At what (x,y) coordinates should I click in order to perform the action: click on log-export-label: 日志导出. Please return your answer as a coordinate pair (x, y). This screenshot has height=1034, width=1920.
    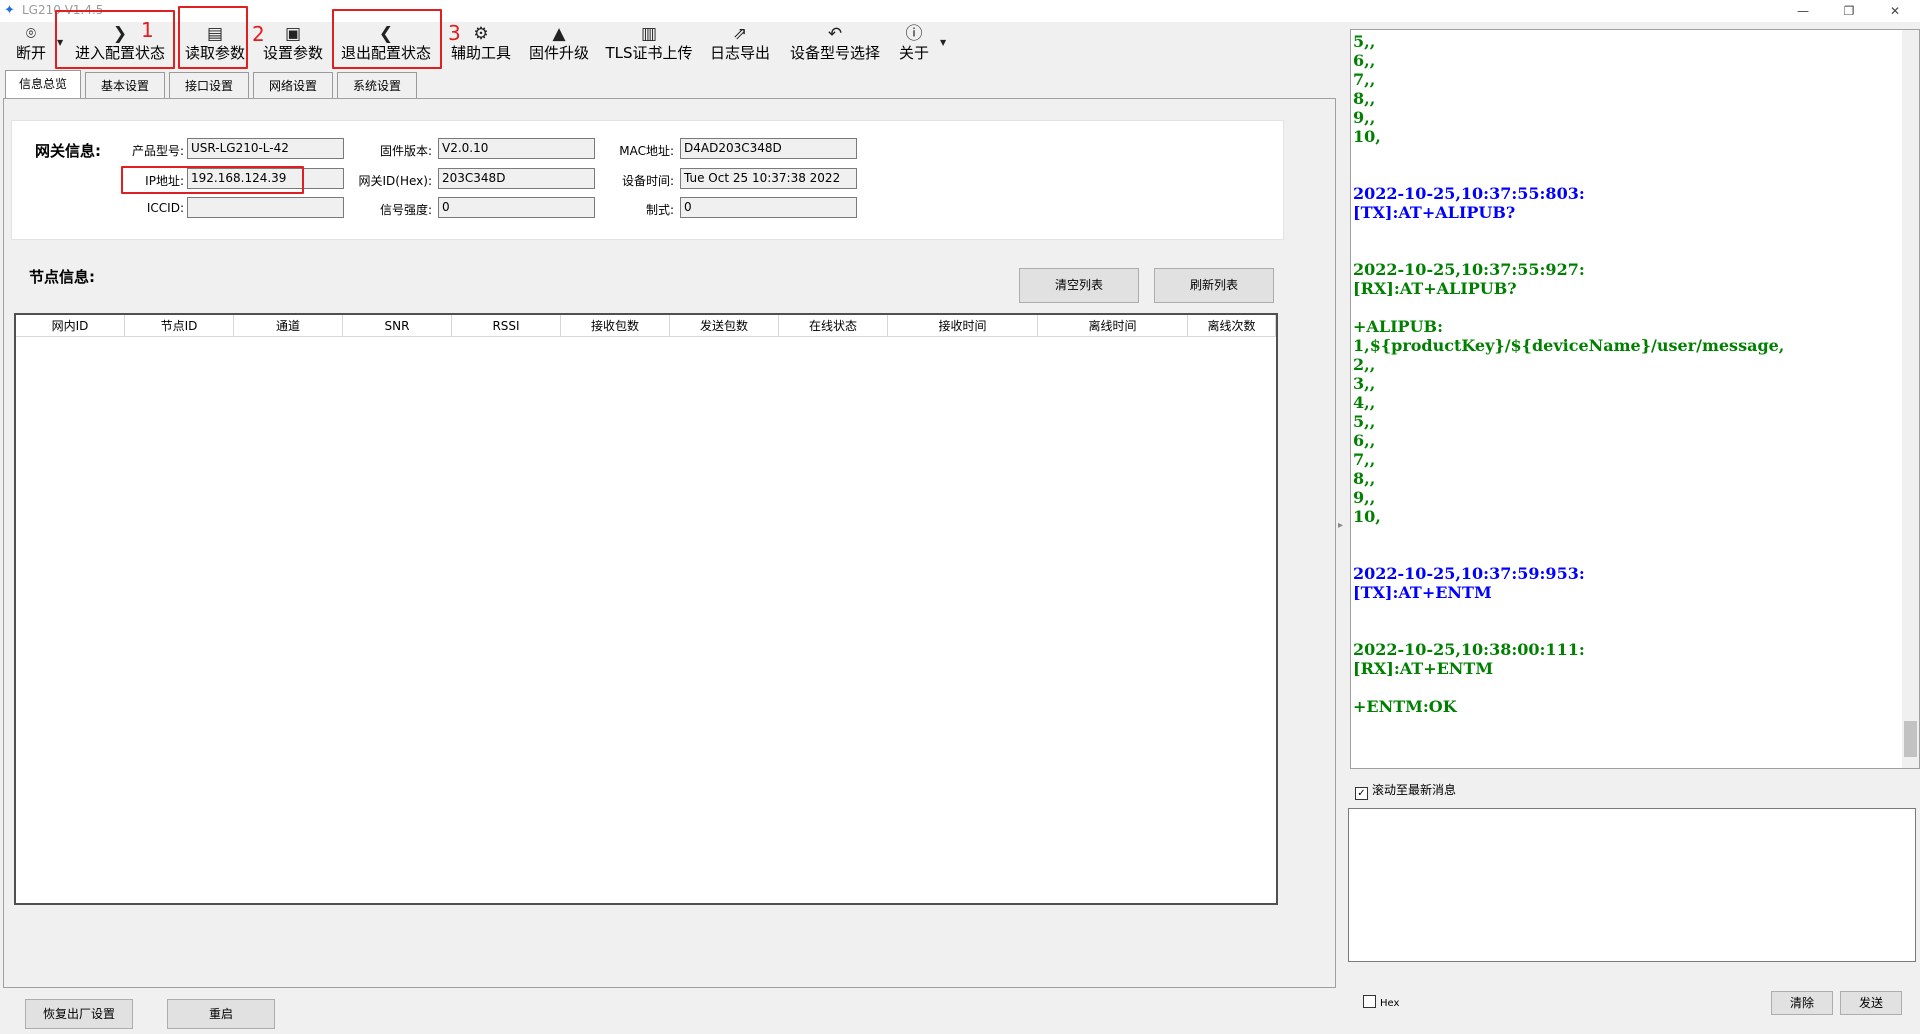
    Looking at the image, I should click on (739, 53).